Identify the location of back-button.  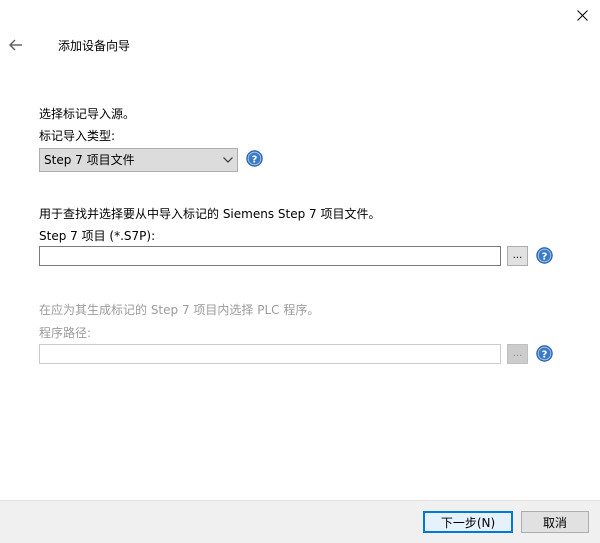
(16, 45).